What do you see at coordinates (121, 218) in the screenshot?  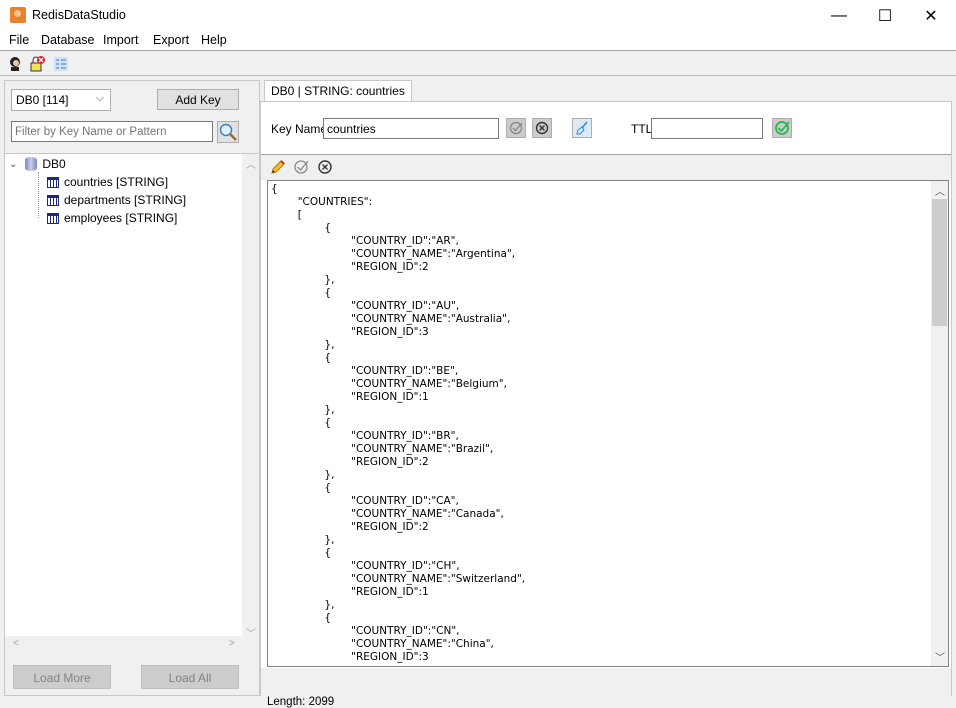 I see `tree-item-label: employees [STRING]` at bounding box center [121, 218].